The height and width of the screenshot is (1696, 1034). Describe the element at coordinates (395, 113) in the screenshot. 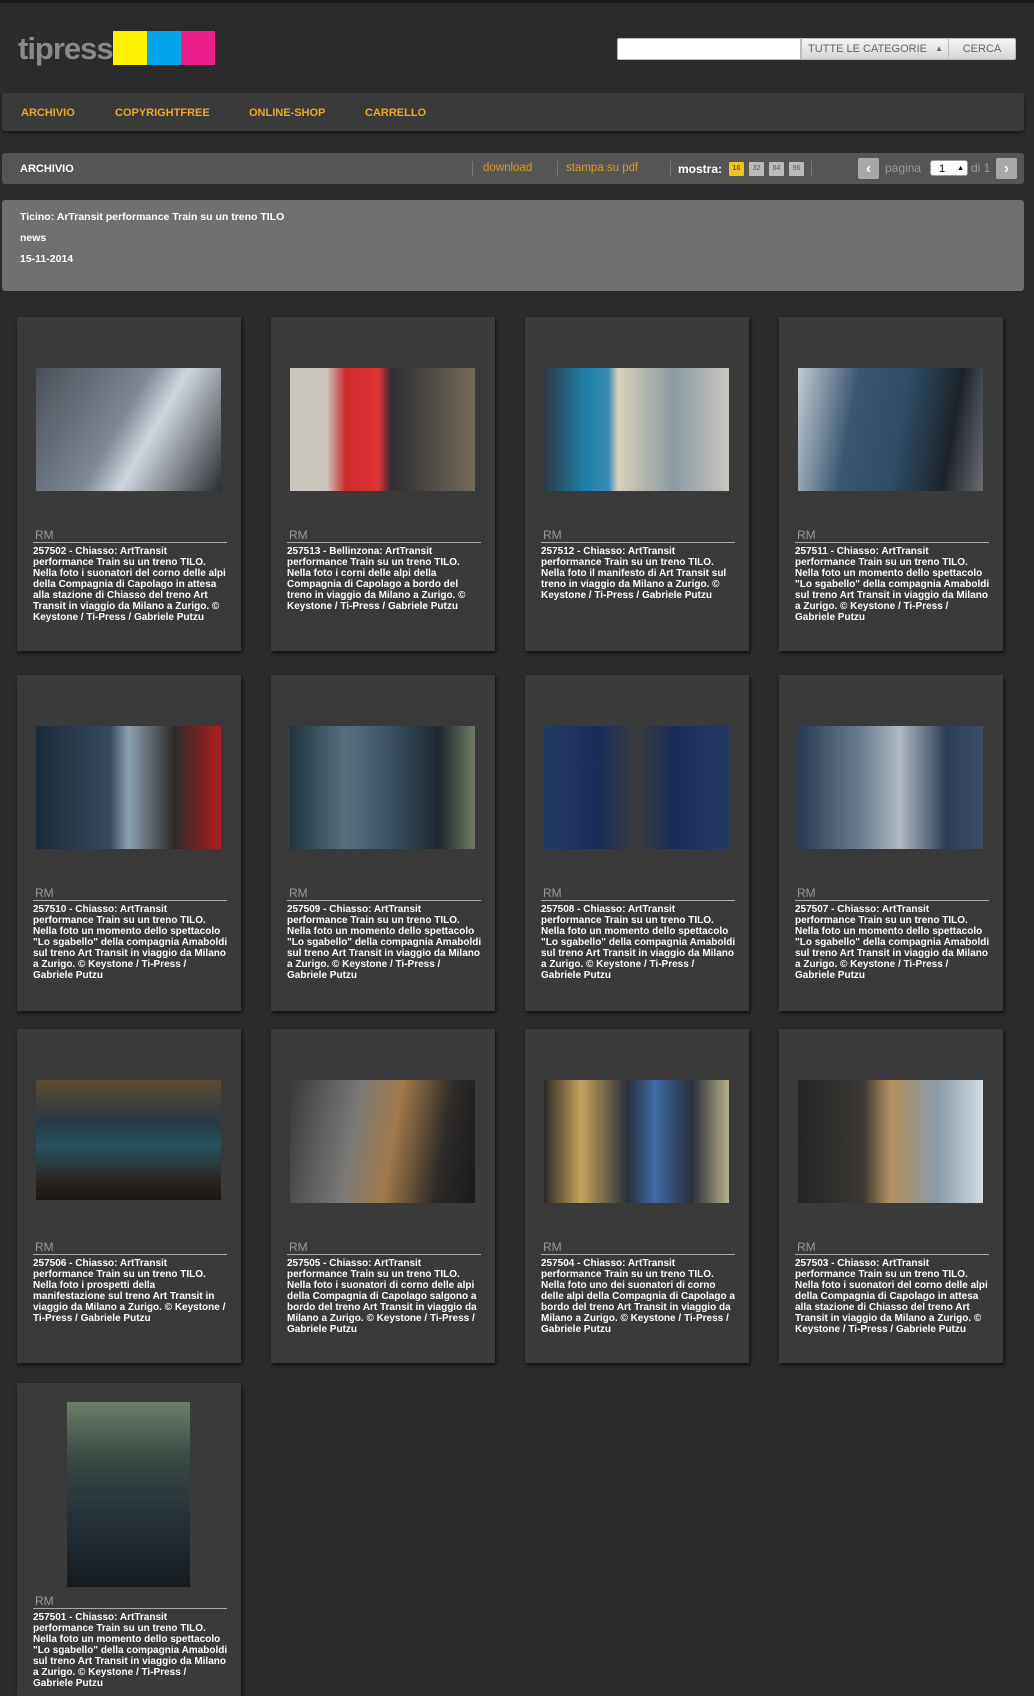

I see `nav-carrello: CARRELLO` at that location.